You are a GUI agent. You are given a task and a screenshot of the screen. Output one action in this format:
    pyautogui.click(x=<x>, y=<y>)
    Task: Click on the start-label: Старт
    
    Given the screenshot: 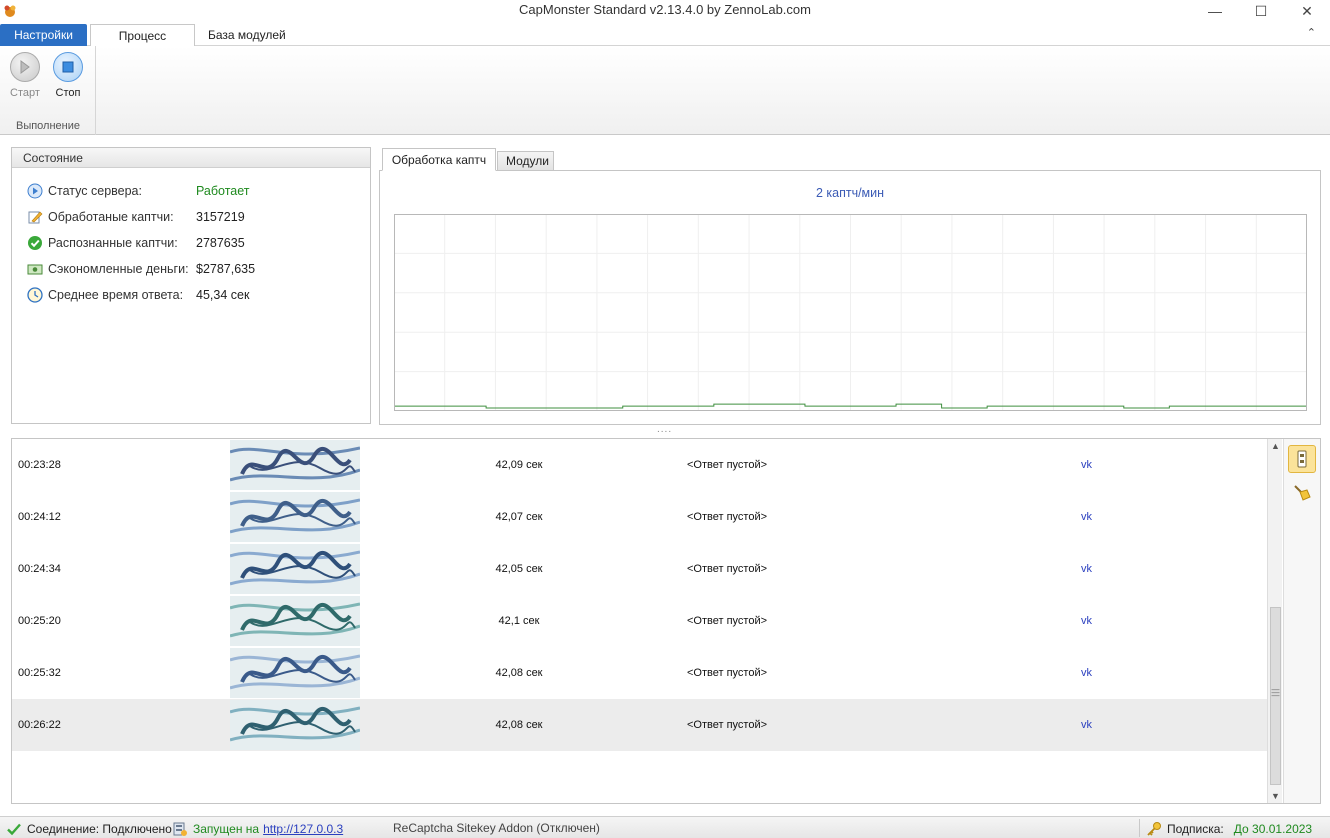 What is the action you would take?
    pyautogui.click(x=25, y=93)
    